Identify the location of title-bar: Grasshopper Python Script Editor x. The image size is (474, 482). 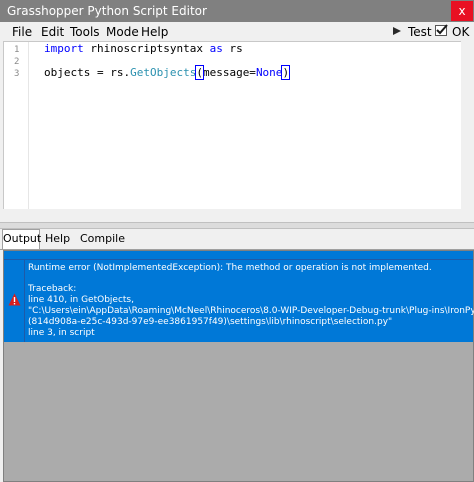
(237, 11).